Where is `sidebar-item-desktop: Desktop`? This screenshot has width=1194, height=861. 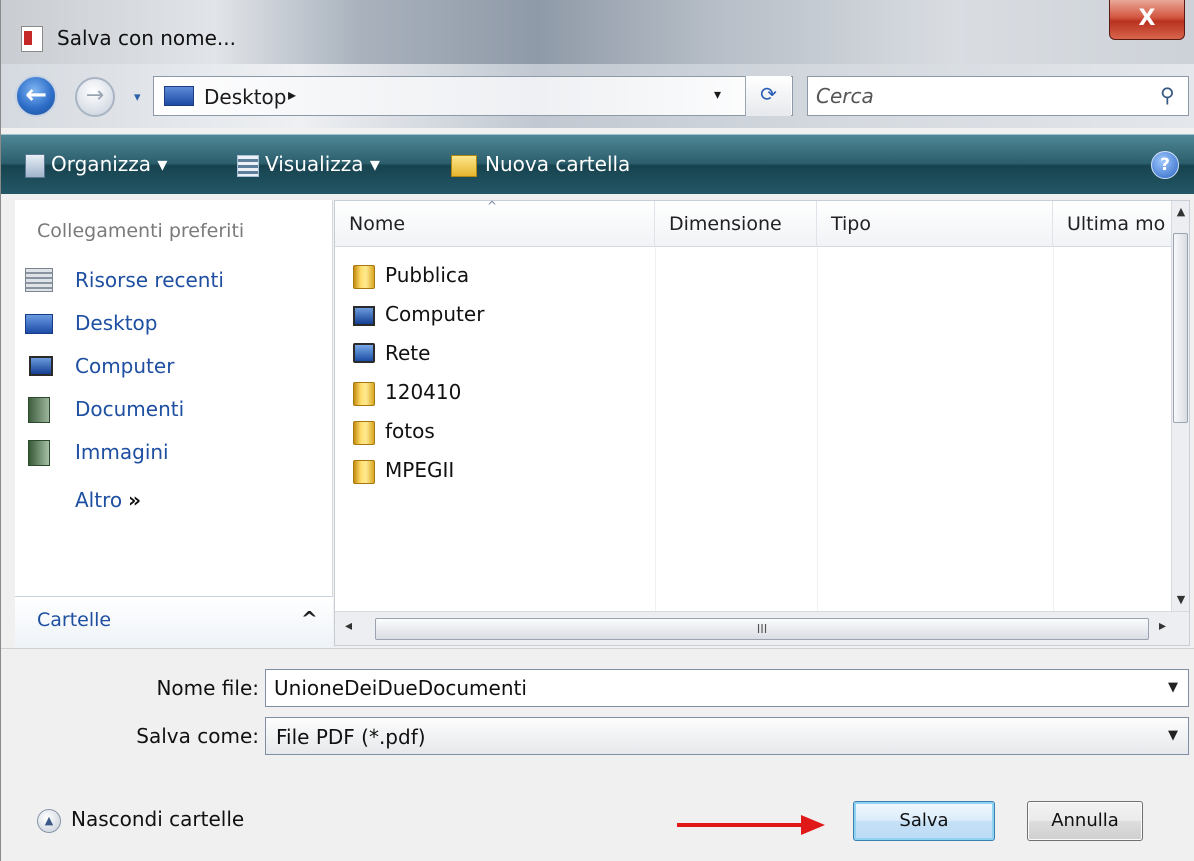 sidebar-item-desktop: Desktop is located at coordinates (170, 325).